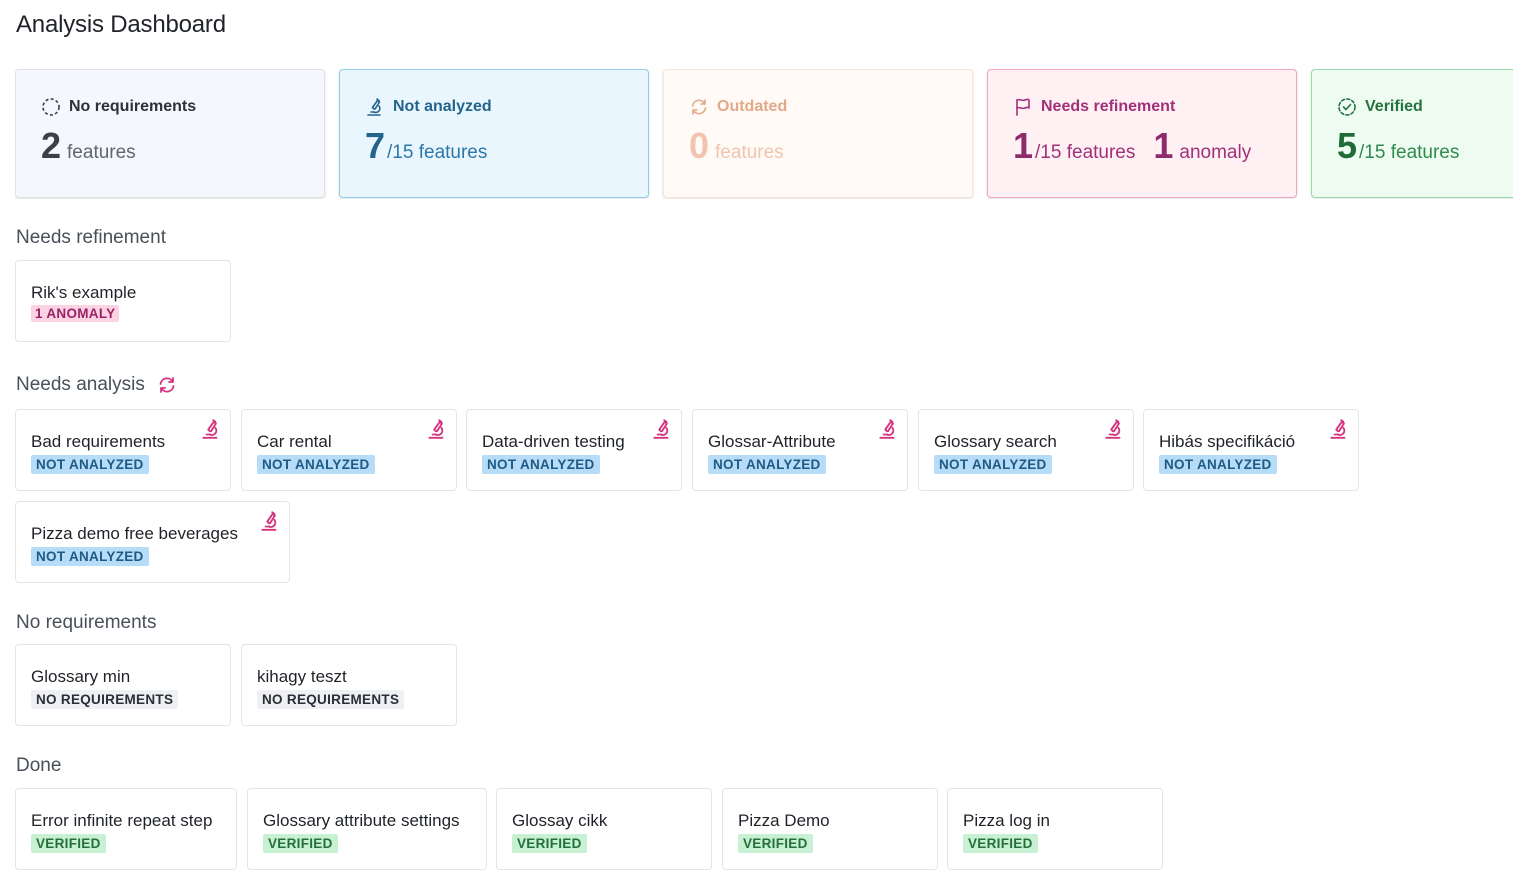 The image size is (1513, 871). I want to click on flag-icon, so click(1023, 107).